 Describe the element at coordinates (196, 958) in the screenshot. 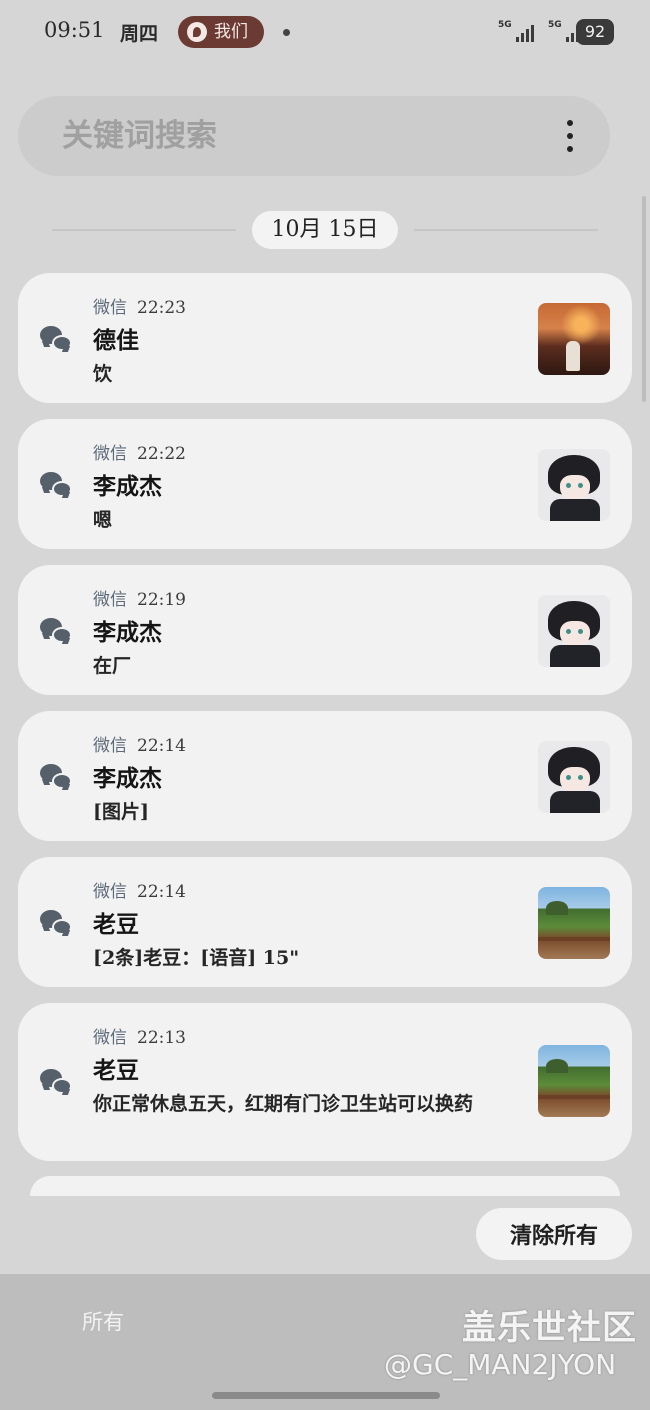

I see `message-preview: [2条]老豆：[语音] 15"` at that location.